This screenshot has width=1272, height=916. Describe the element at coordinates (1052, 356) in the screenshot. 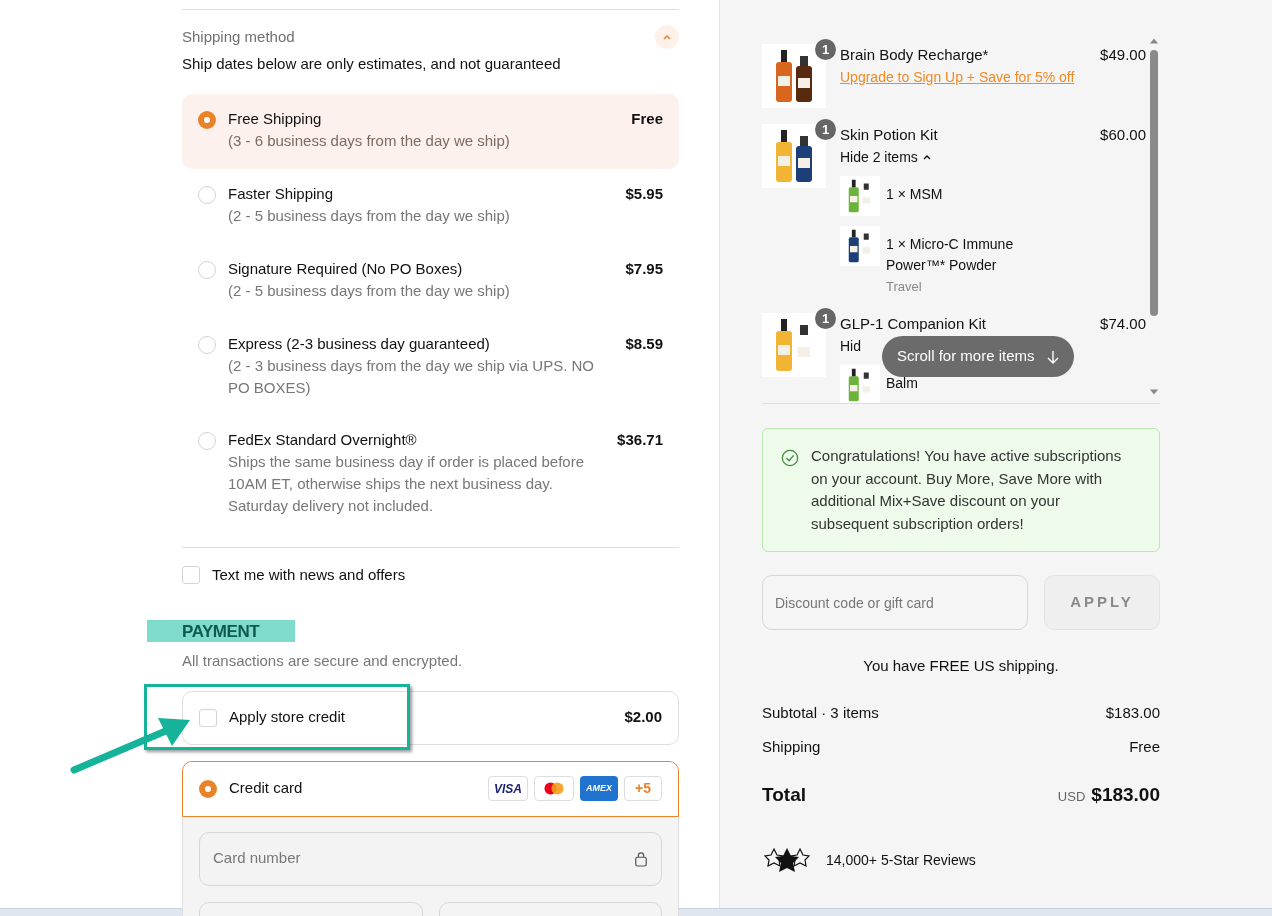

I see `arrow-down-icon` at that location.